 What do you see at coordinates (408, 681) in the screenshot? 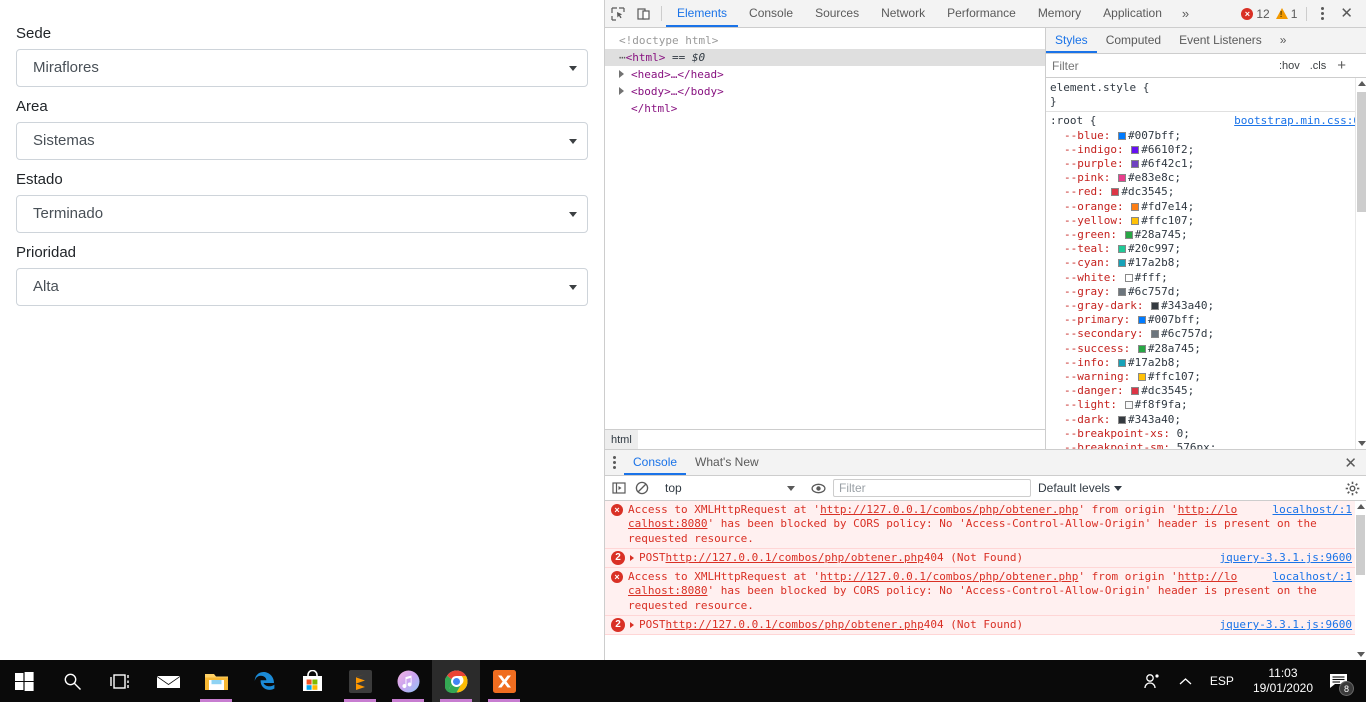
I see `itunes-icon` at bounding box center [408, 681].